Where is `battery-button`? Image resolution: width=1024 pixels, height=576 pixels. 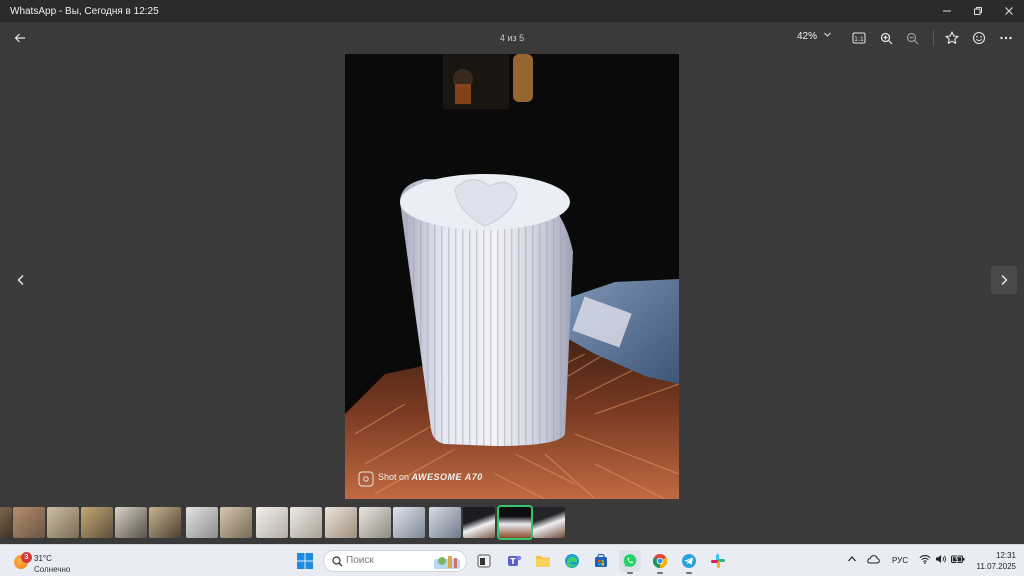 battery-button is located at coordinates (958, 560).